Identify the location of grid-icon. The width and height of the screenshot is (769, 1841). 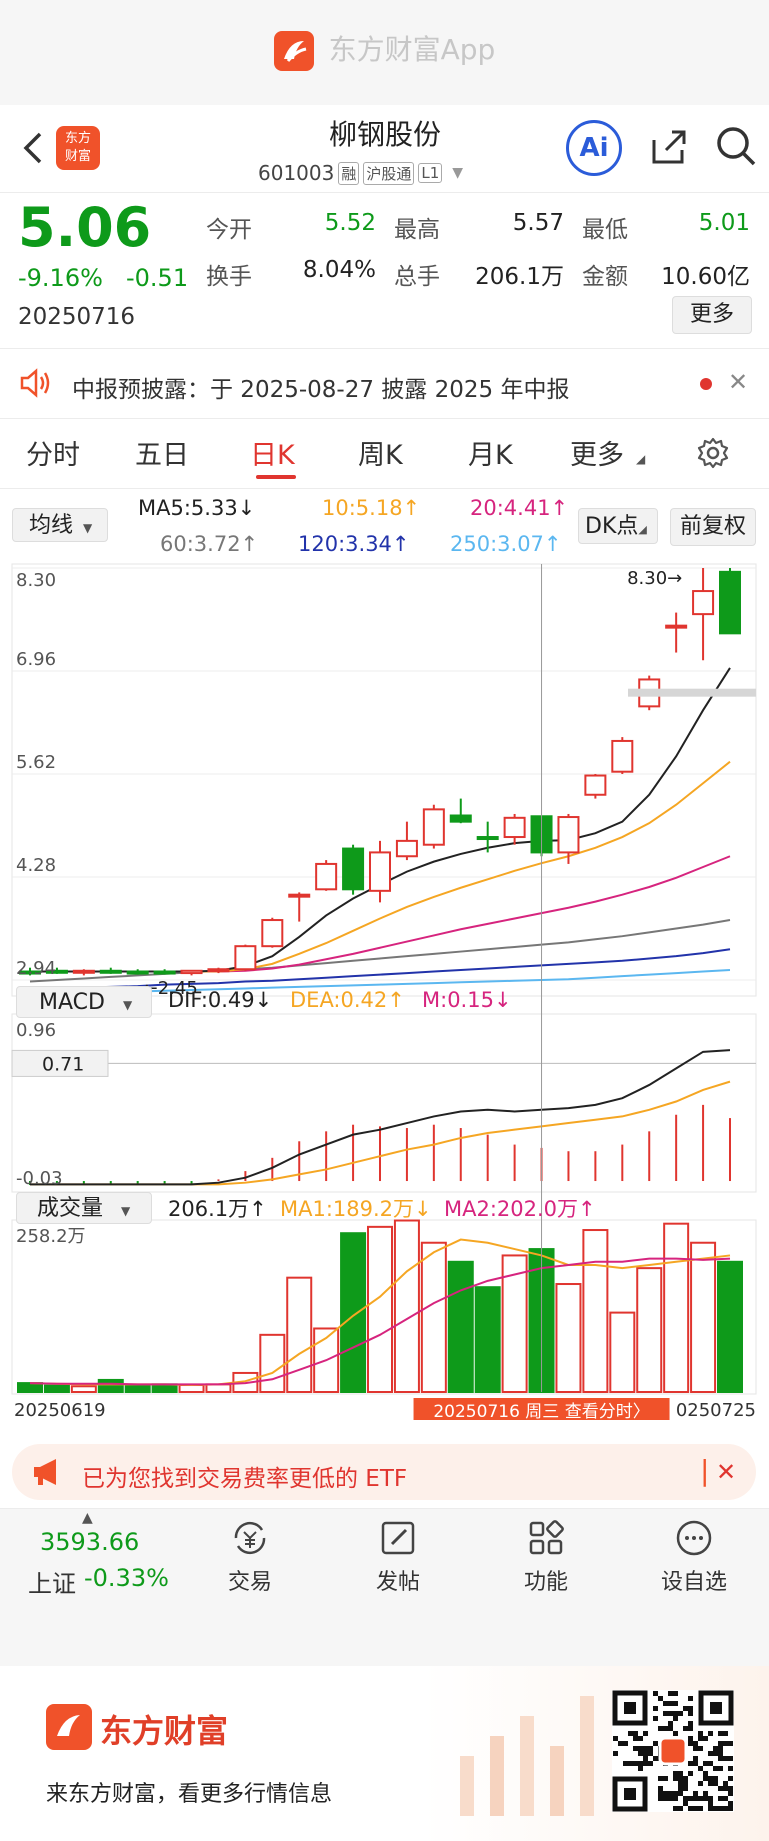
(546, 1541).